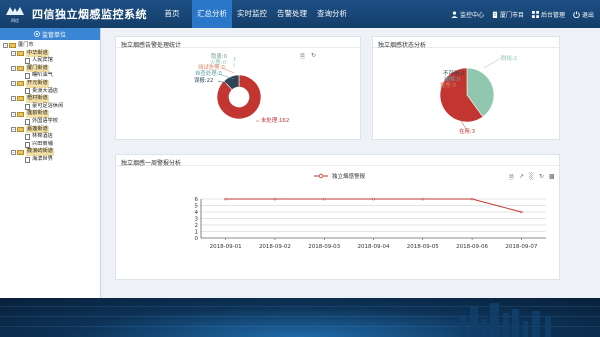 The width and height of the screenshot is (600, 337). I want to click on tree-node: - 嘉莲街道, so click(50, 129).